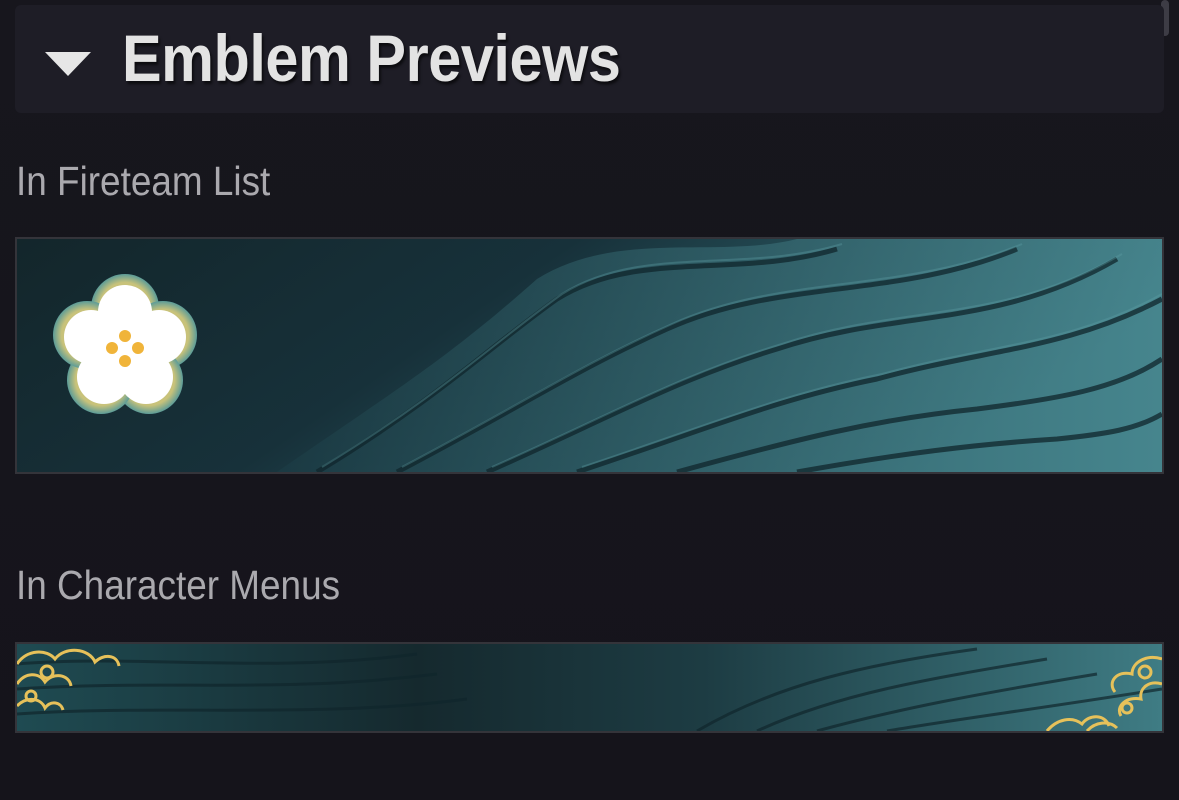 This screenshot has height=800, width=1179. I want to click on fireteam-list-label: In Fireteam List, so click(143, 181).